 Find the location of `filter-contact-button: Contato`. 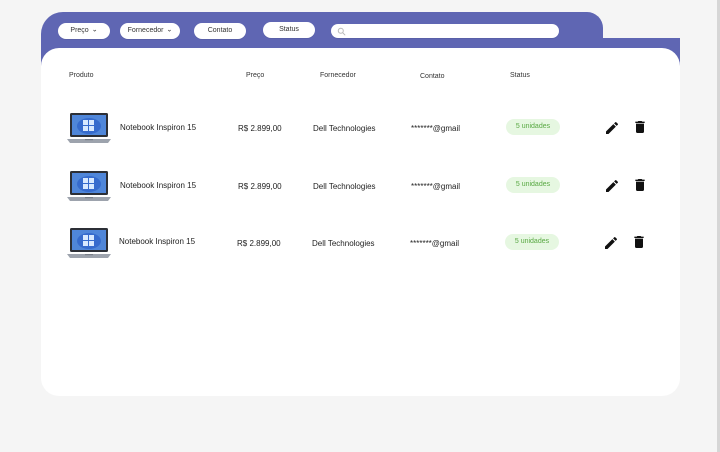

filter-contact-button: Contato is located at coordinates (220, 31).